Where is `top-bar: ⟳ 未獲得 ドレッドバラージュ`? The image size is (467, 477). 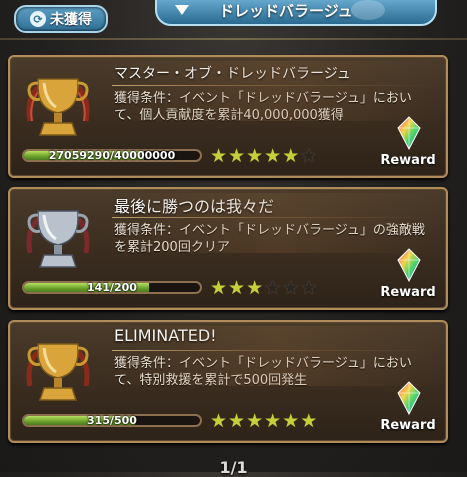 top-bar: ⟳ 未獲得 ドレッドバラージュ is located at coordinates (233, 21).